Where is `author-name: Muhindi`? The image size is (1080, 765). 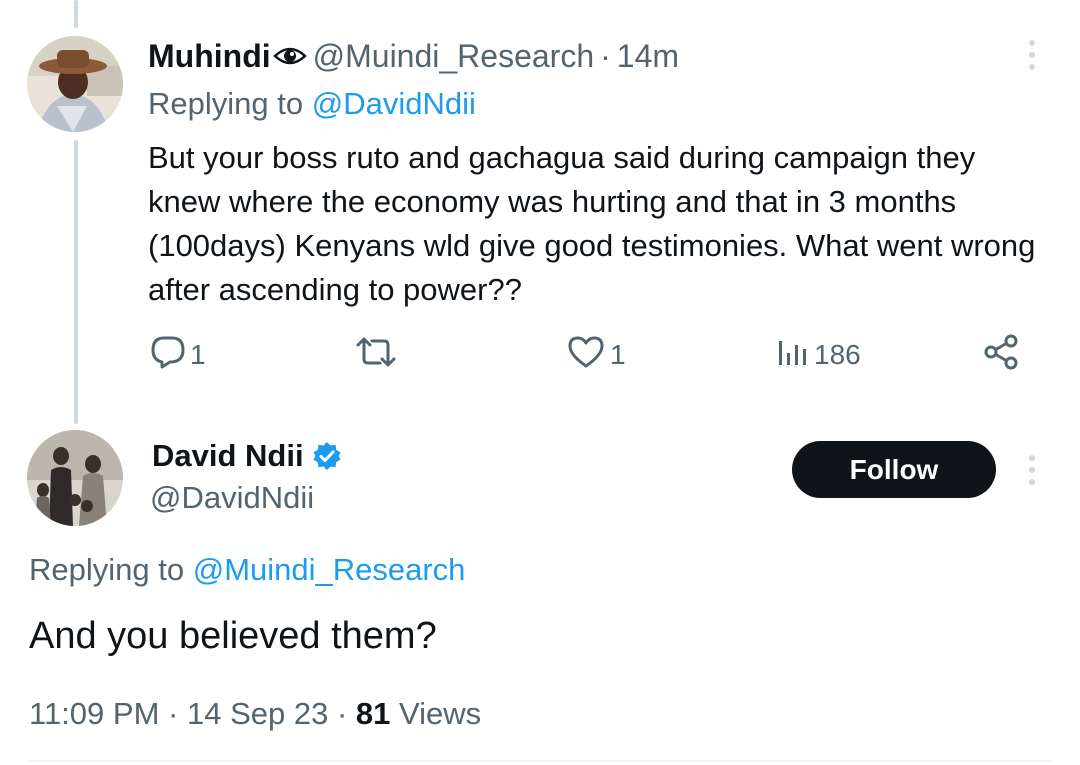 author-name: Muhindi is located at coordinates (209, 56).